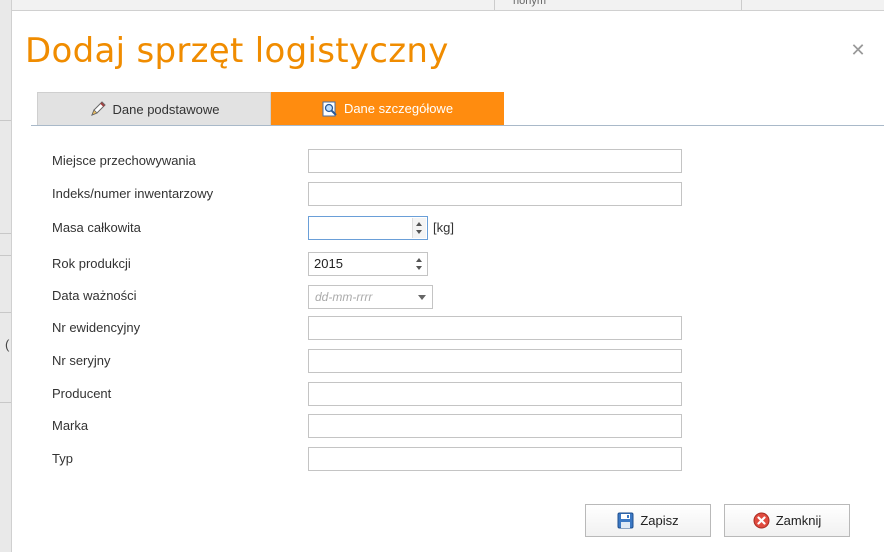 This screenshot has height=552, width=884. I want to click on storage-place-input, so click(495, 161).